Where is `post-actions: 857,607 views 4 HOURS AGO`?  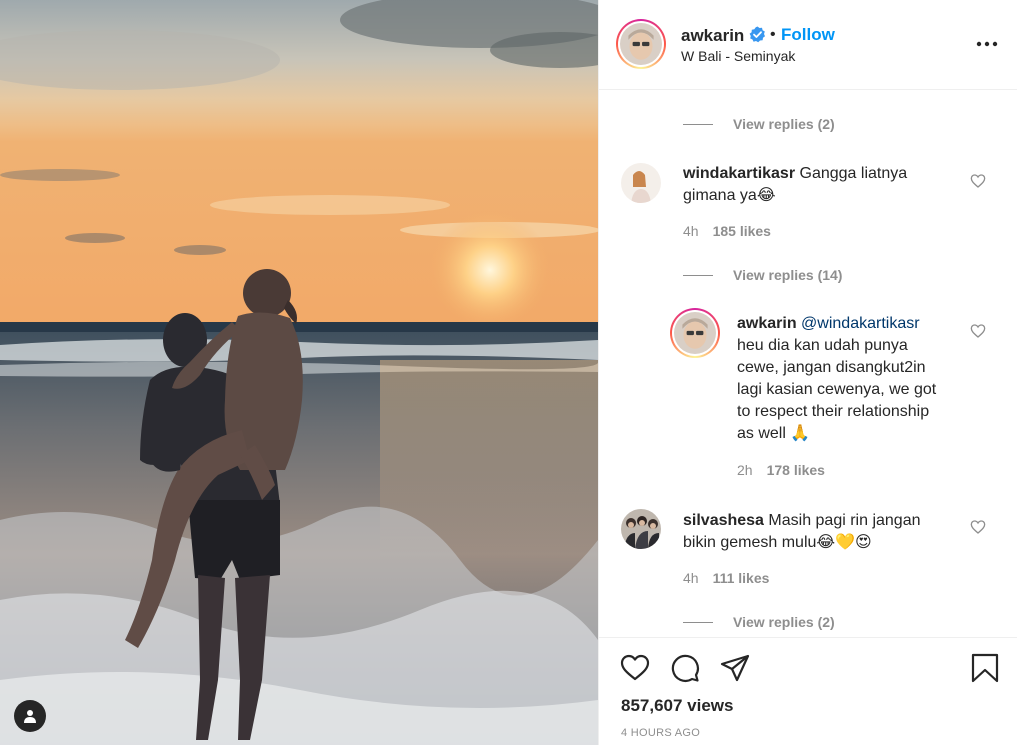 post-actions: 857,607 views 4 HOURS AGO is located at coordinates (808, 691).